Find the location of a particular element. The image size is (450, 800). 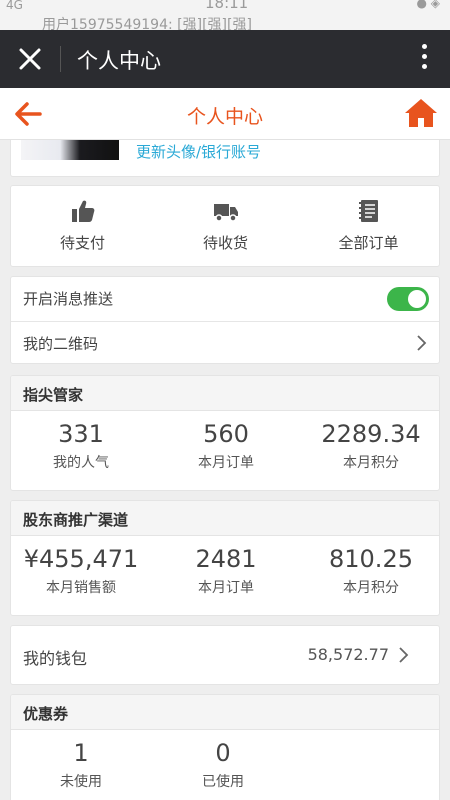

order-item-label: 待支付 is located at coordinates (82, 243).